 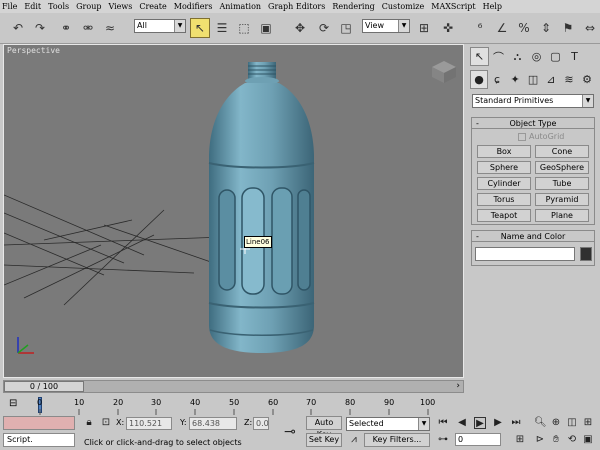 What do you see at coordinates (587, 79) in the screenshot?
I see `systems-icon: ⚙` at bounding box center [587, 79].